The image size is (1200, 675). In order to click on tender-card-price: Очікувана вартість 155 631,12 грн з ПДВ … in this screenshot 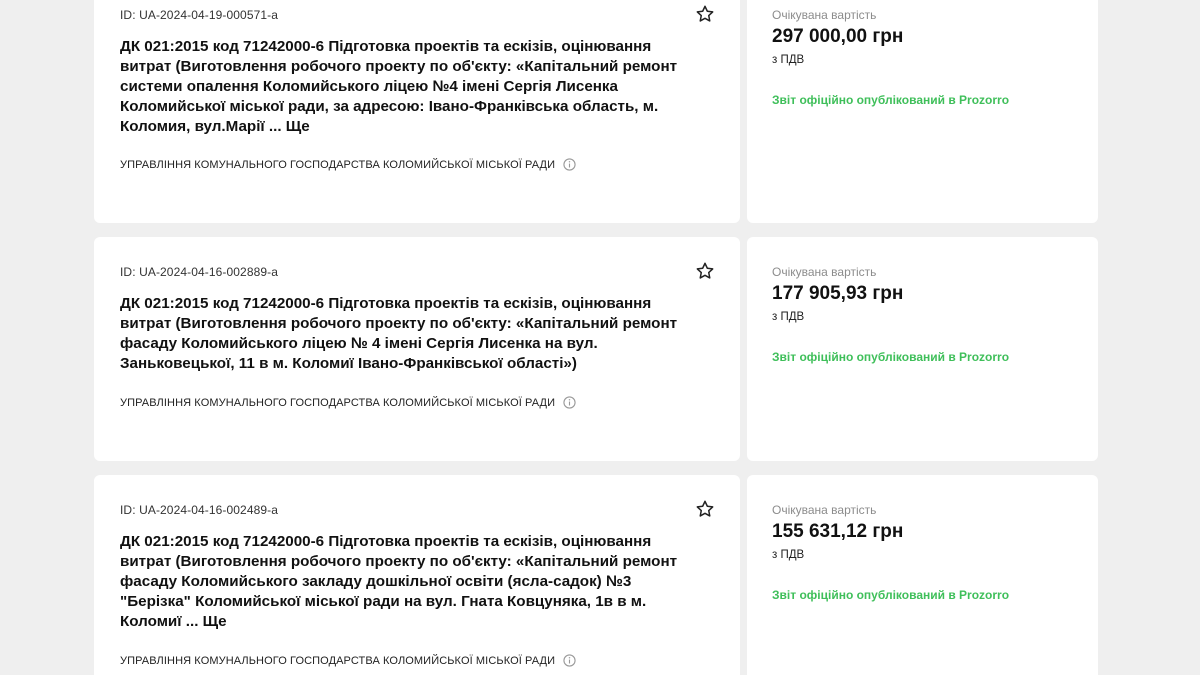, I will do `click(922, 575)`.